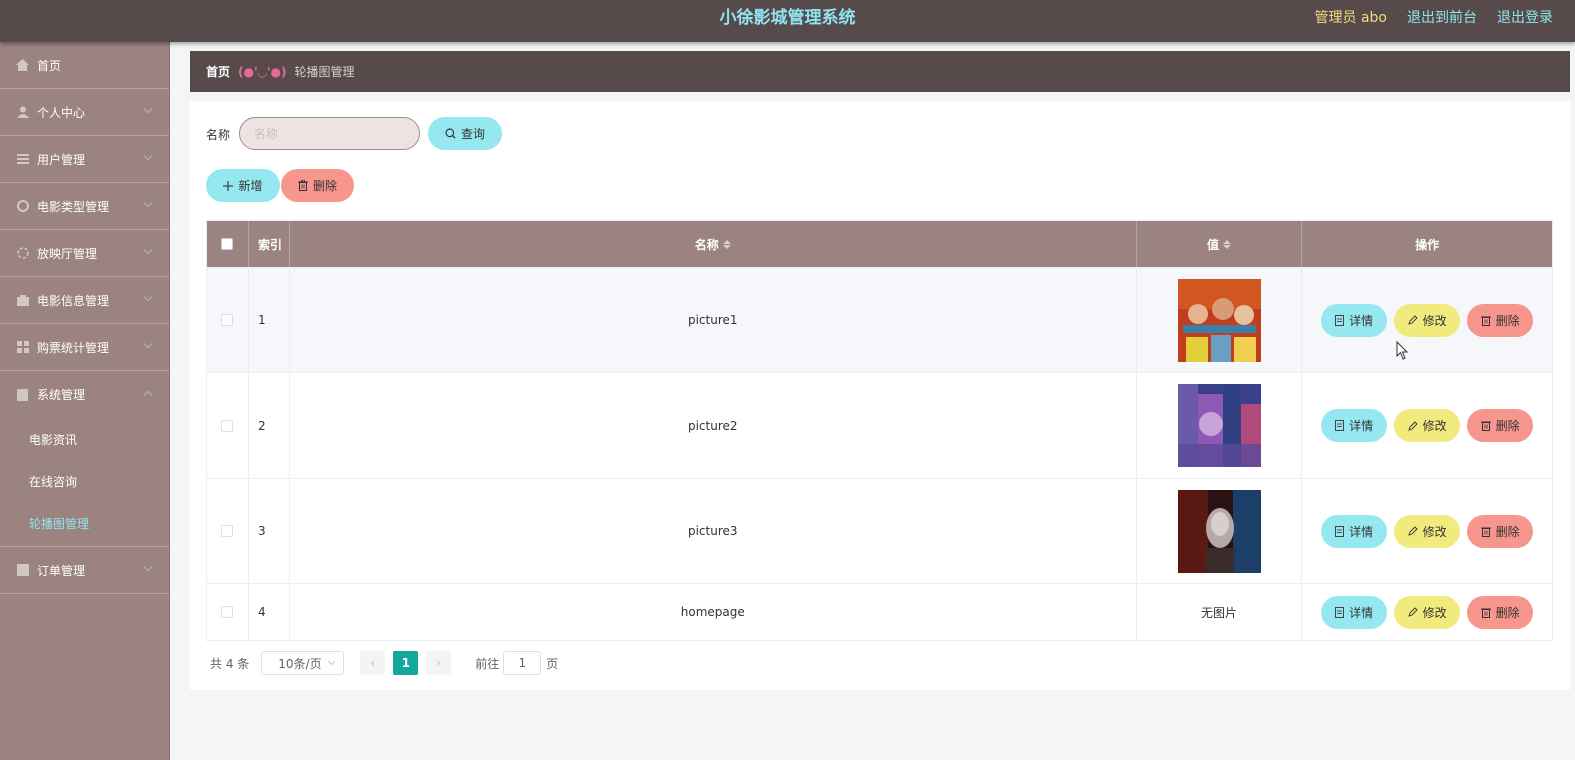 The image size is (1575, 760). I want to click on batch-delete-button: 删除, so click(317, 185).